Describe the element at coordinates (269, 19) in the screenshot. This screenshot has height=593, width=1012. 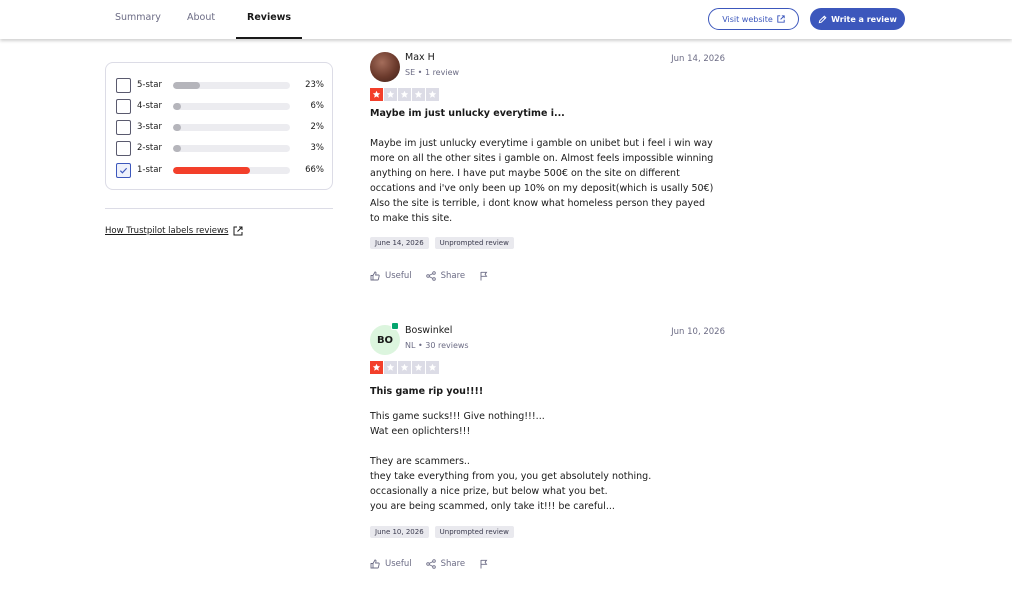
I see `tab-reviews: Reviews` at that location.